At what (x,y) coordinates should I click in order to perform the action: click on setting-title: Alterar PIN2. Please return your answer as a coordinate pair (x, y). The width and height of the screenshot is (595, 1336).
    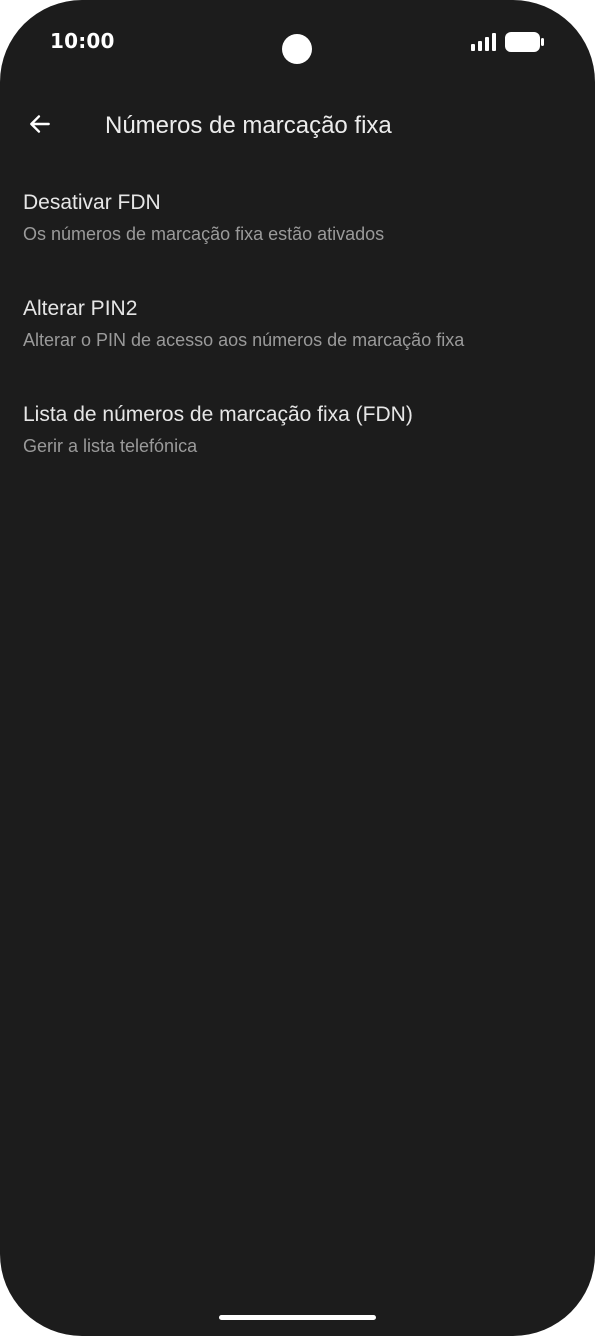
    Looking at the image, I should click on (80, 308).